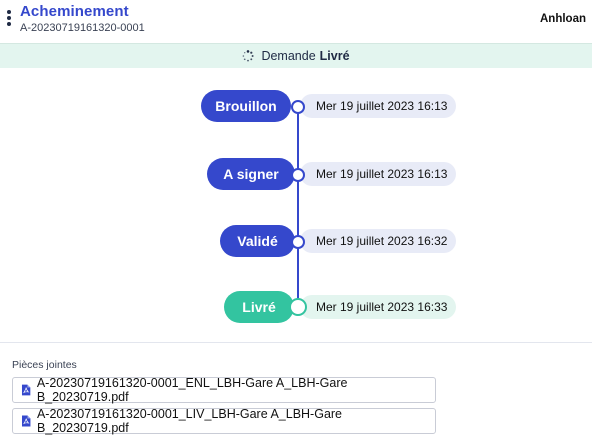  What do you see at coordinates (298, 307) in the screenshot?
I see `step-livre-node` at bounding box center [298, 307].